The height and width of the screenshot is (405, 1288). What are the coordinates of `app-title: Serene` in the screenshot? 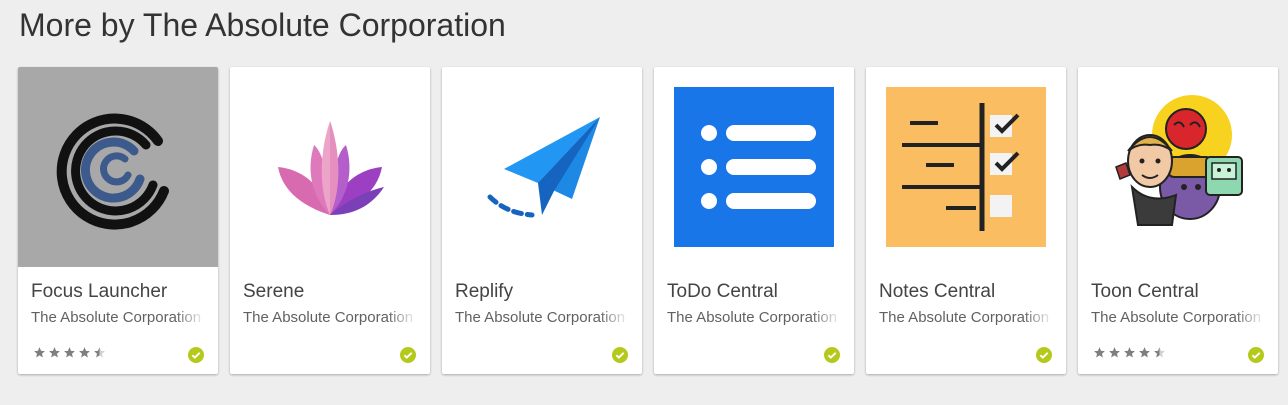 It's located at (334, 292).